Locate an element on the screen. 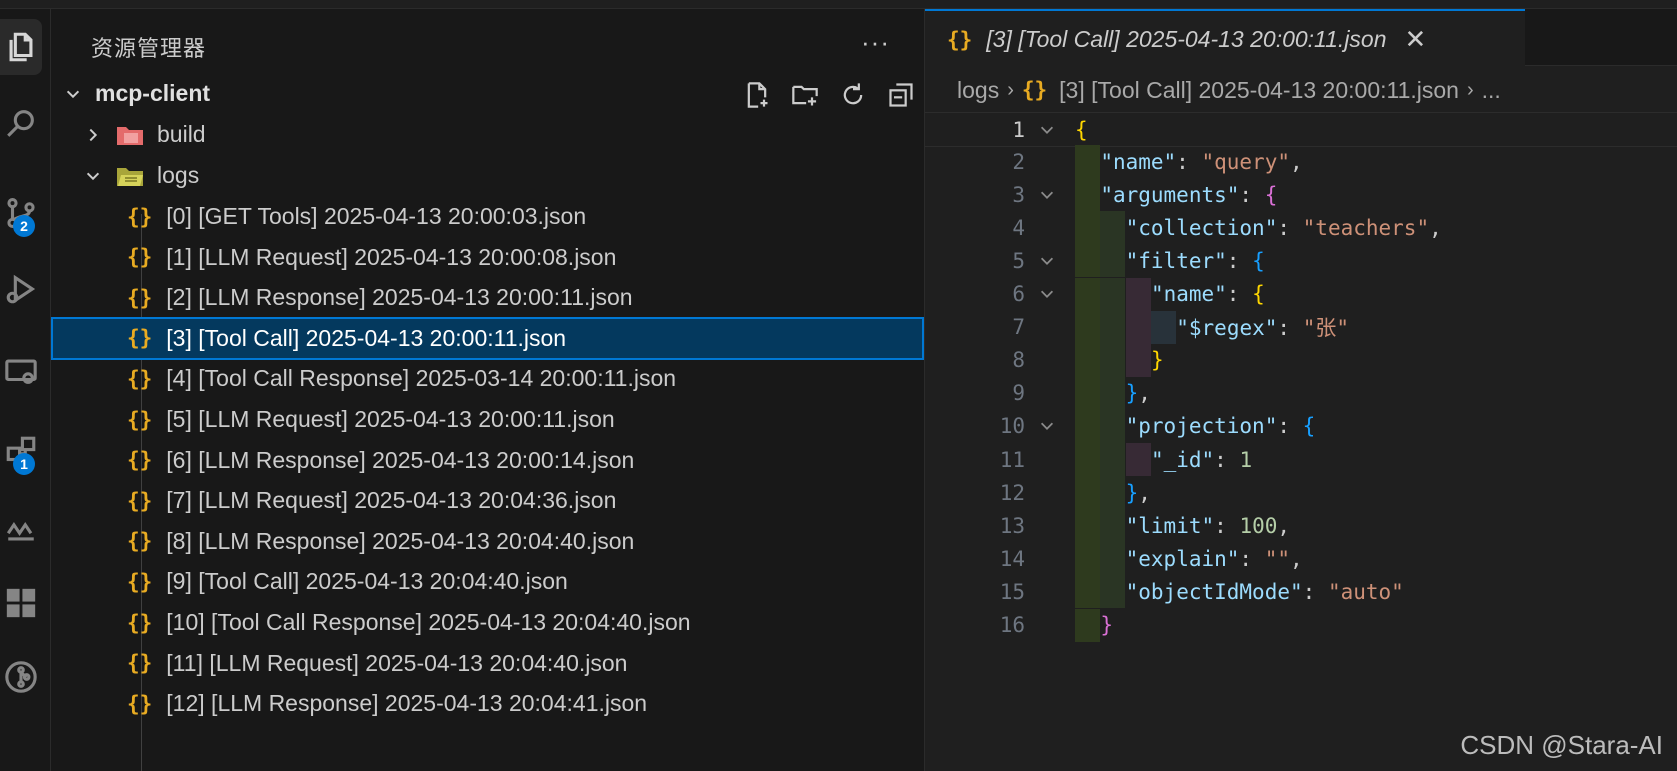  line-text: "_id": 1 is located at coordinates (1201, 459).